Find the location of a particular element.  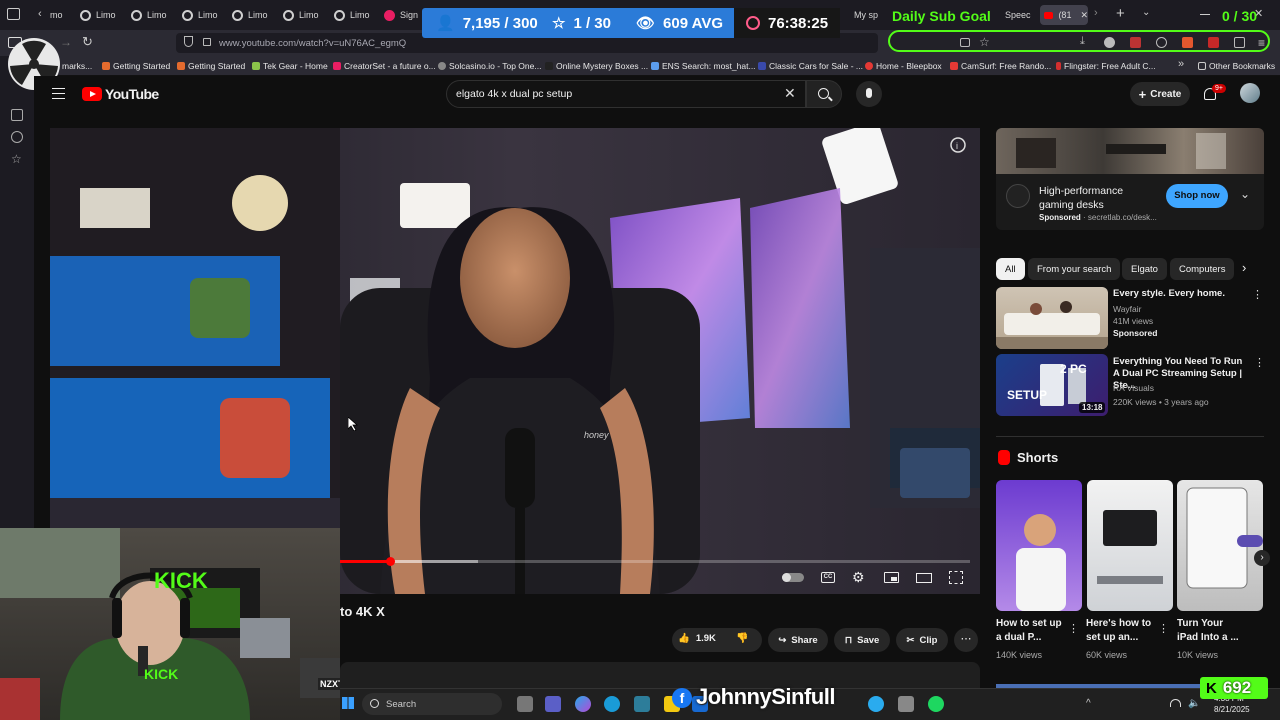

reload-icon: ↻ is located at coordinates (87, 42).